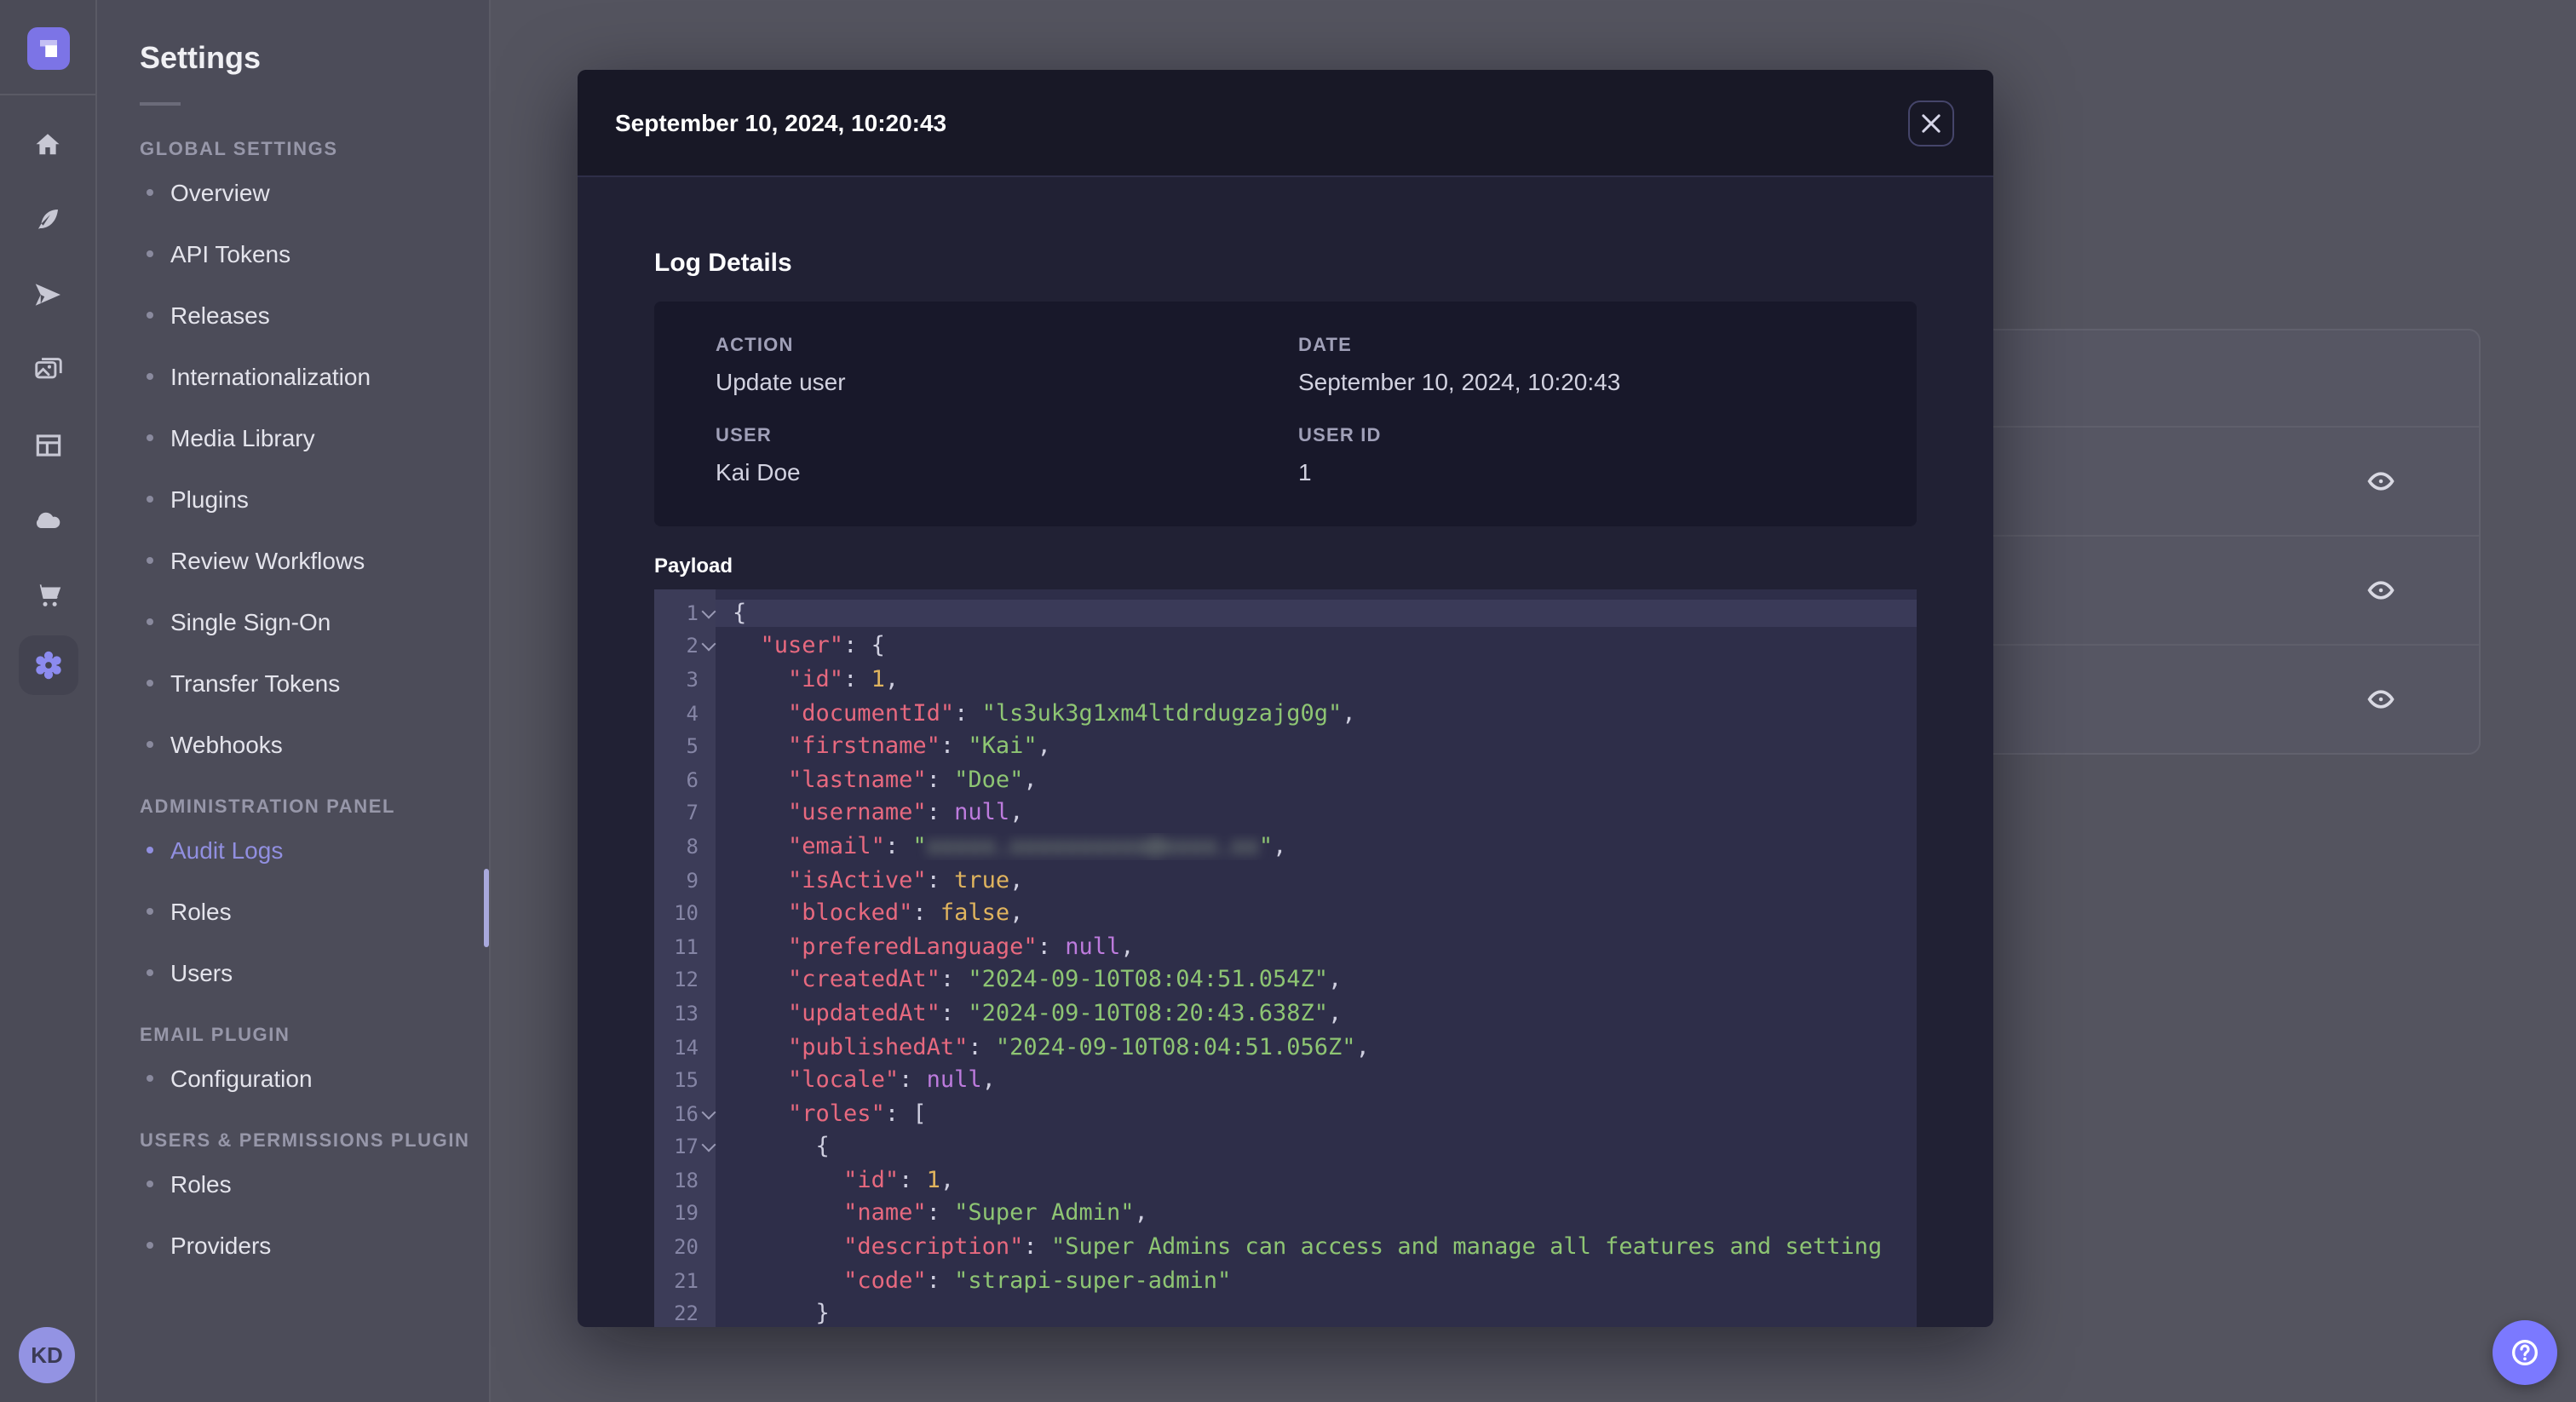 The height and width of the screenshot is (1402, 2576). I want to click on nav-item-label: Media Library, so click(243, 437).